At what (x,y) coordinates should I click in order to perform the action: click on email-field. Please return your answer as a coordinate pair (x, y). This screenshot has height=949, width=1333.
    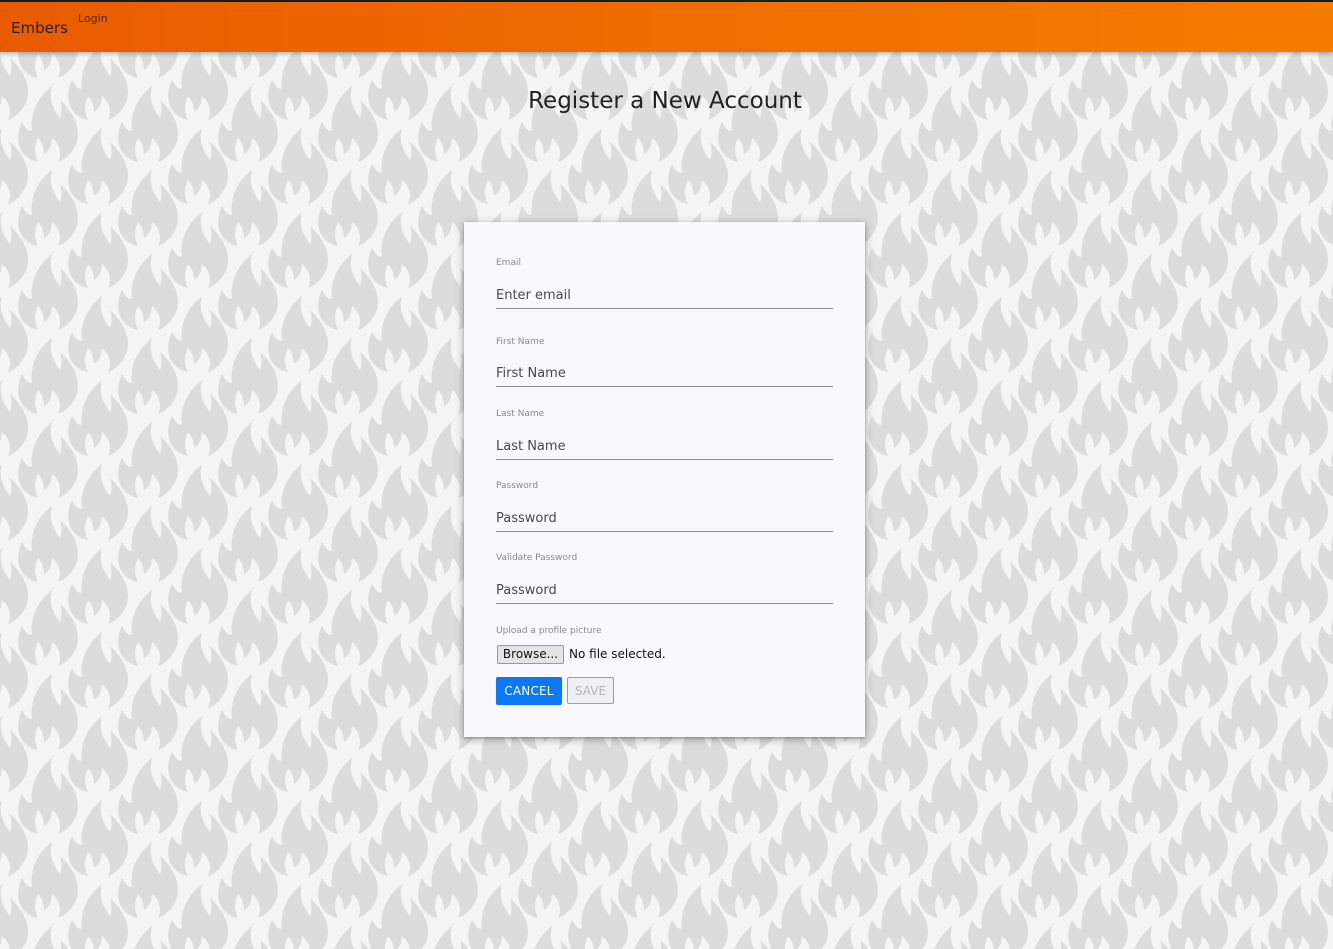
    Looking at the image, I should click on (664, 295).